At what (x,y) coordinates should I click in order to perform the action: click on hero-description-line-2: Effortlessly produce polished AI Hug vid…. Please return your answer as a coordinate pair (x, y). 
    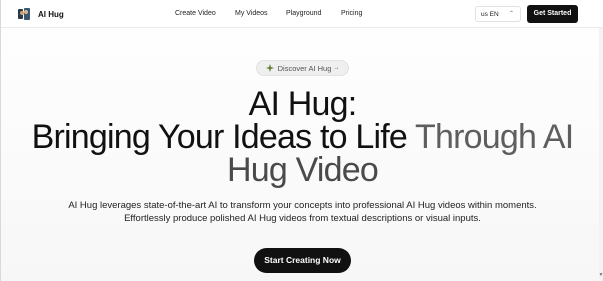
    Looking at the image, I should click on (302, 218).